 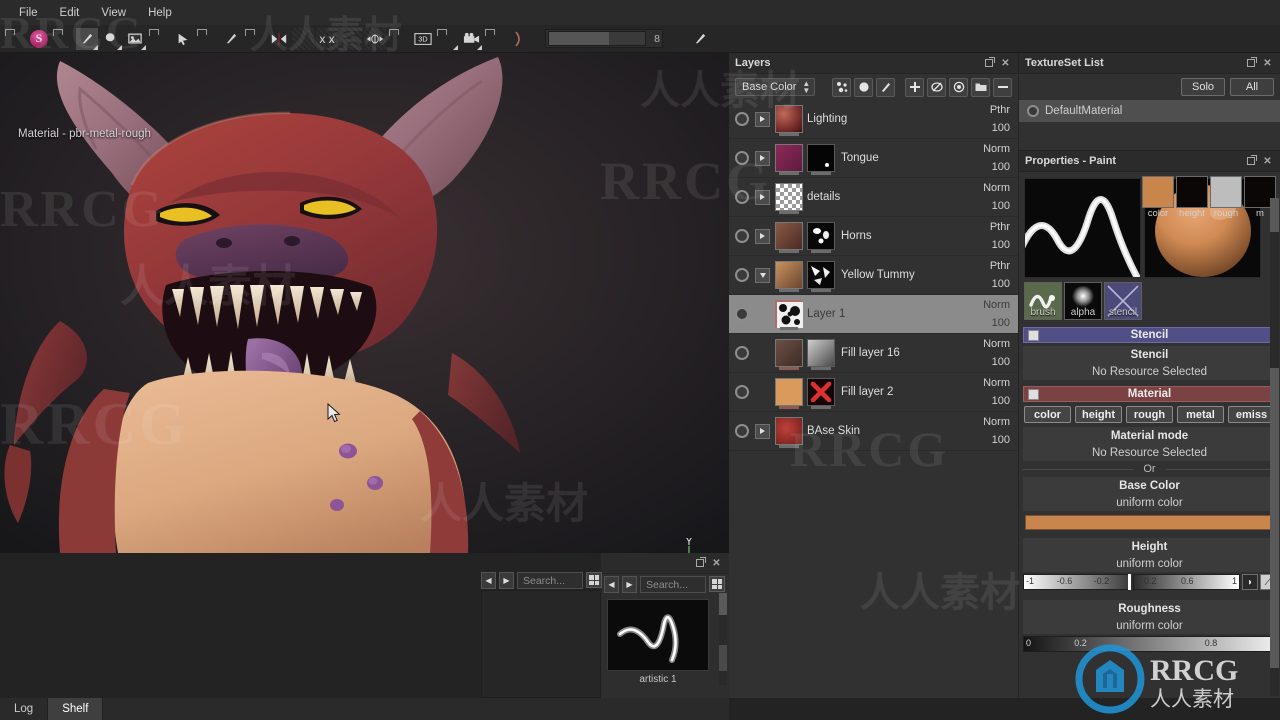 What do you see at coordinates (1033, 111) in the screenshot?
I see `visibility-toggle-icon` at bounding box center [1033, 111].